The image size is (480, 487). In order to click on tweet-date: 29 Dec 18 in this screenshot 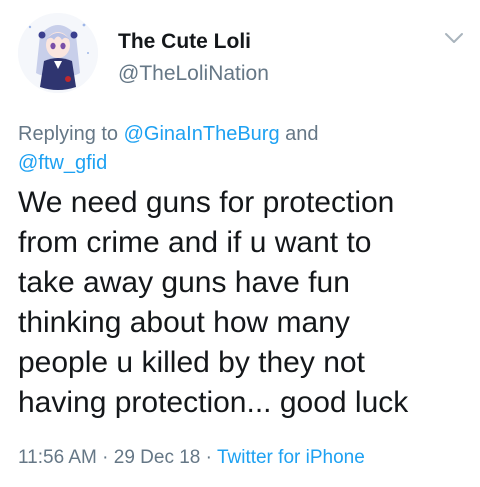, I will do `click(157, 457)`.